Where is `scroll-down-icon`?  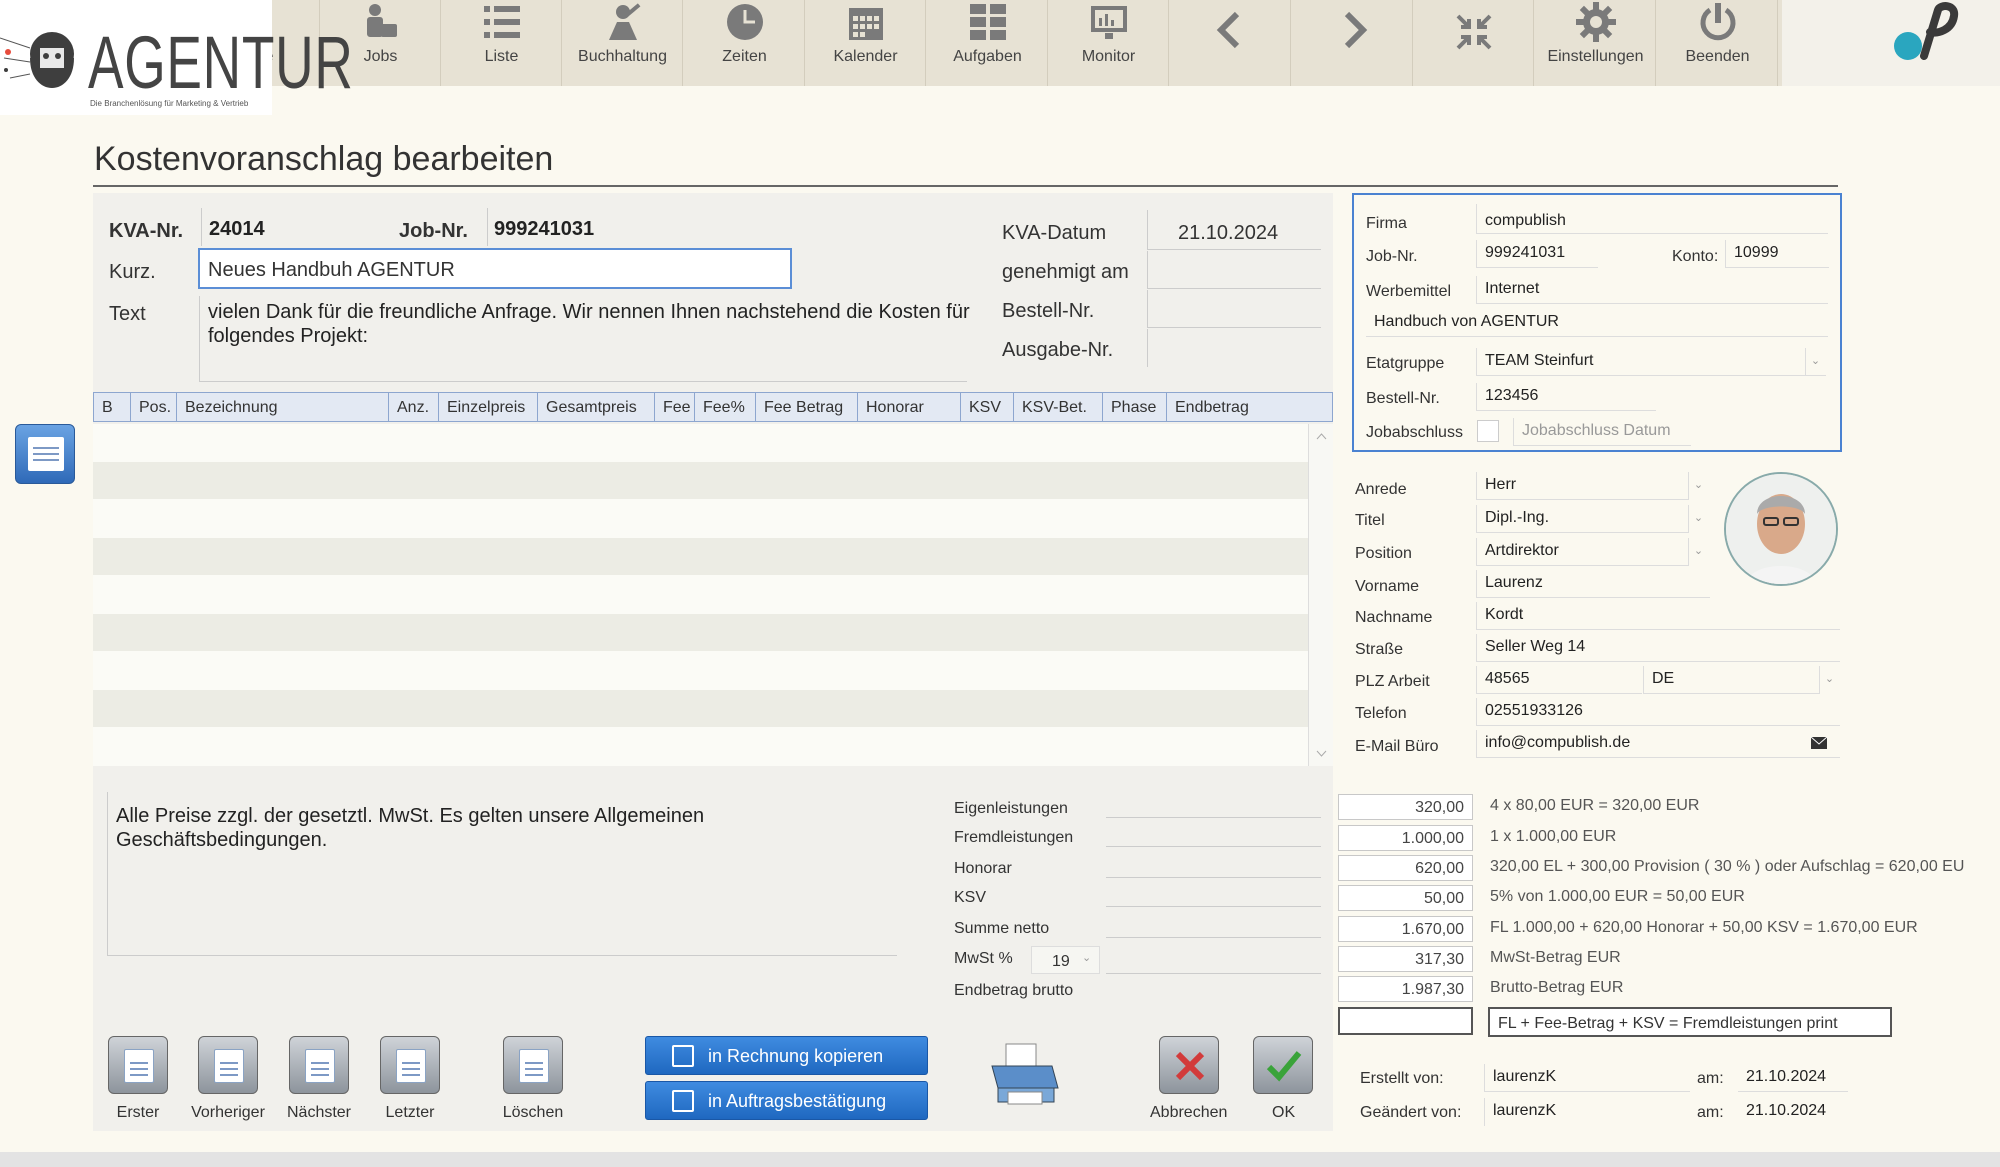
scroll-down-icon is located at coordinates (1321, 754).